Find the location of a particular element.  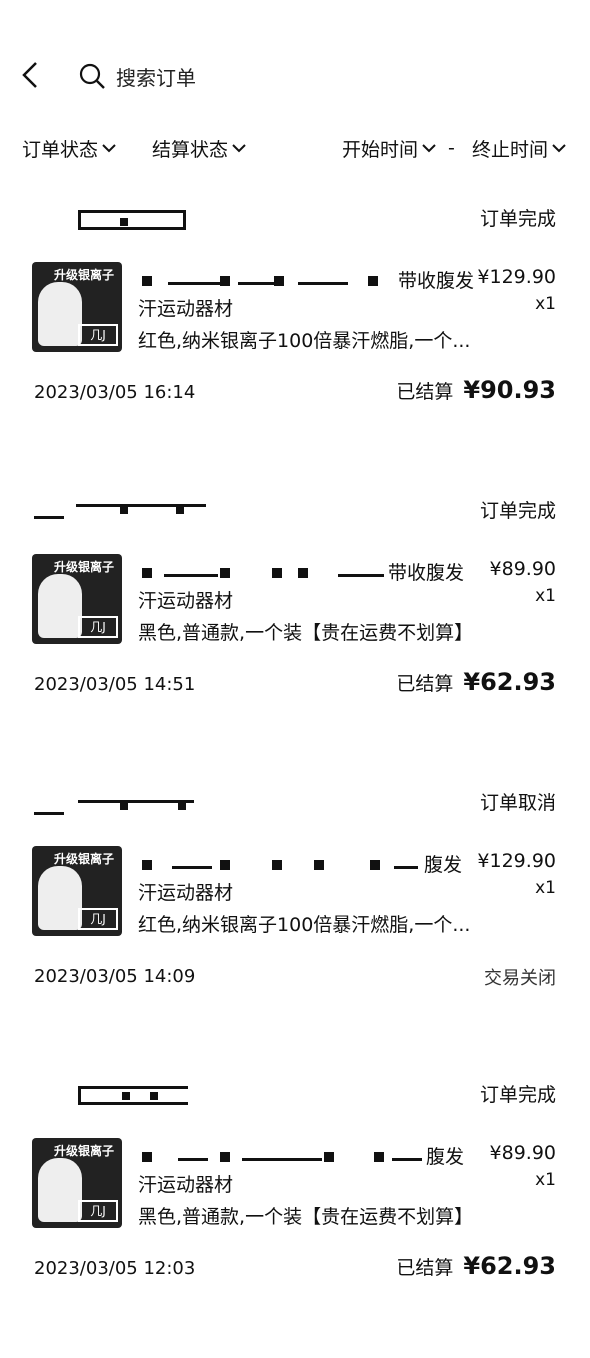

order-date: 2023/03/05 14:09 is located at coordinates (115, 976).